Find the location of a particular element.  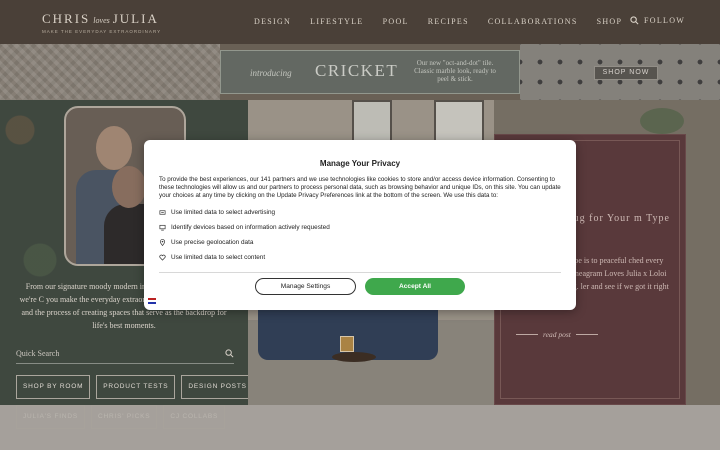

device-icon is located at coordinates (162, 227).